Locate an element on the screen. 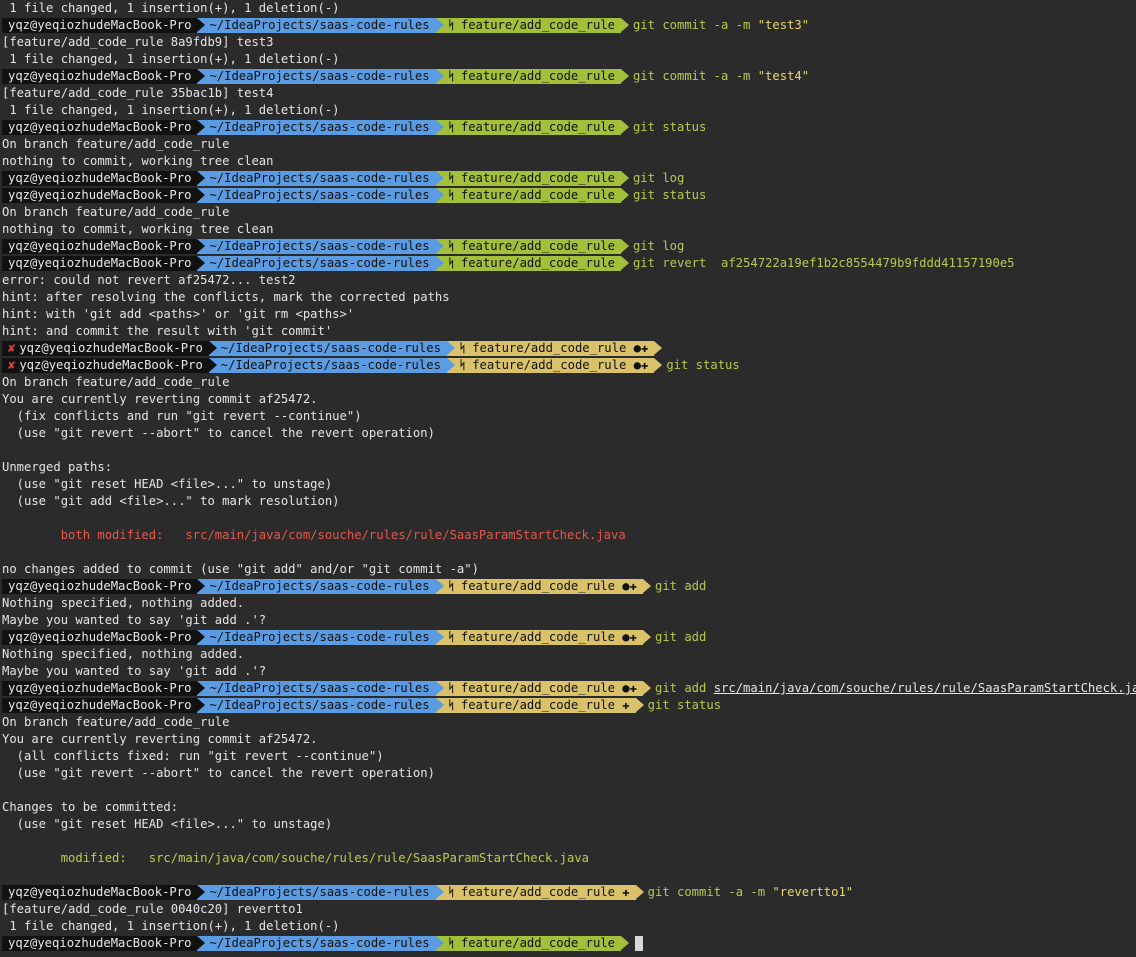 Image resolution: width=1136 pixels, height=957 pixels. output-line: [feature/add_code_rule 8a9fdb9] test3 is located at coordinates (138, 42).